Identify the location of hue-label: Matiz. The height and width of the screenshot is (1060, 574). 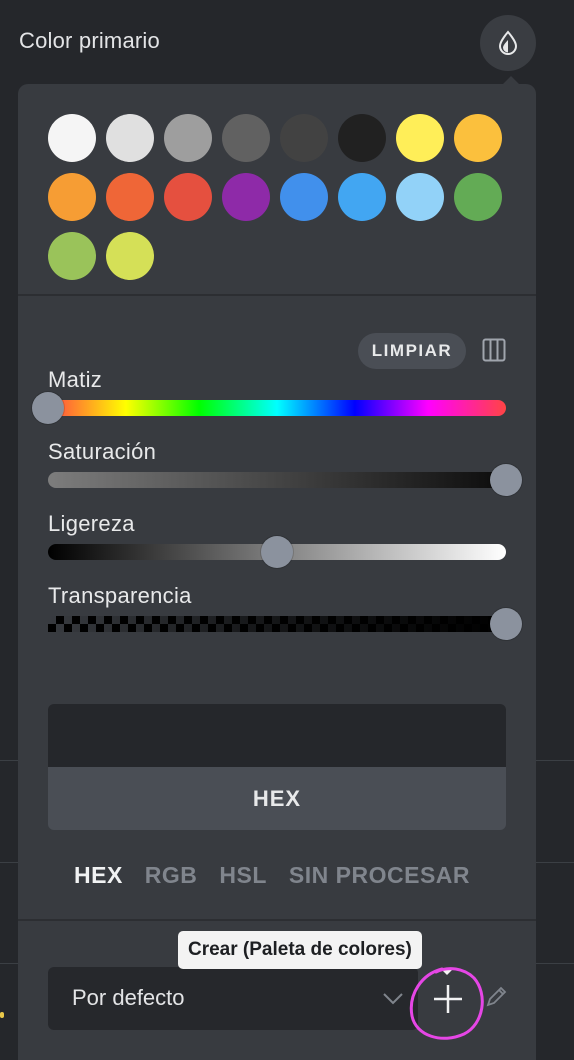
(75, 379).